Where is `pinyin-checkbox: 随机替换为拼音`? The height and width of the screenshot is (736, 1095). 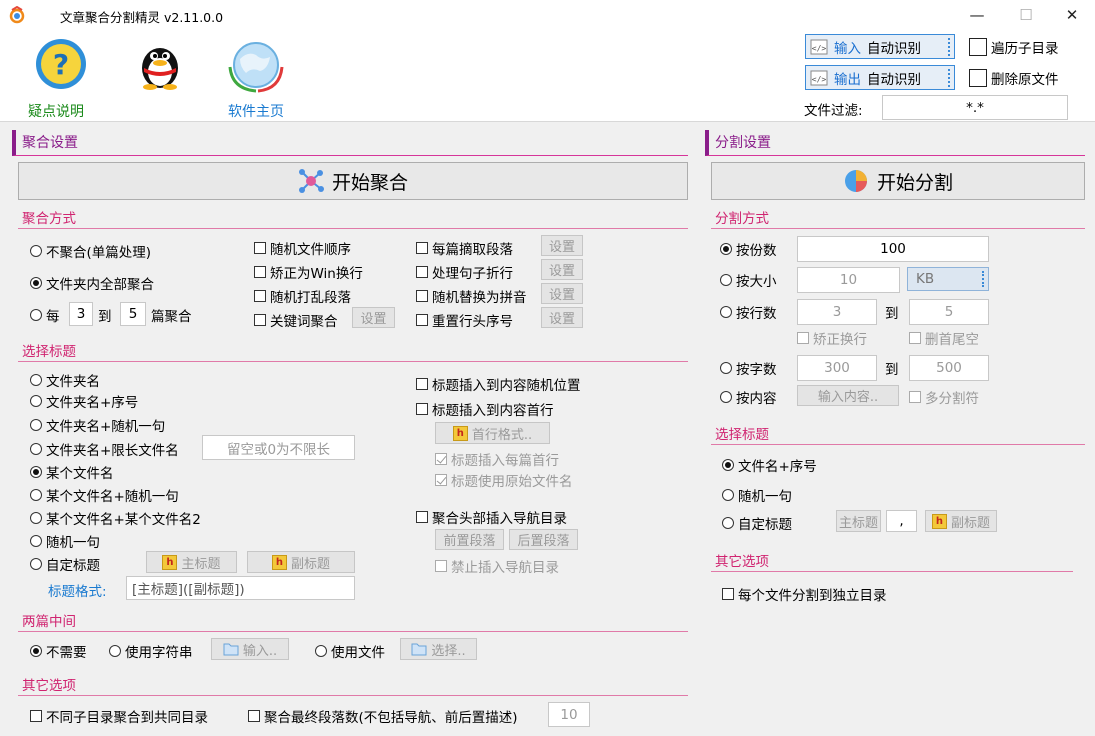 pinyin-checkbox: 随机替换为拼音 is located at coordinates (471, 296).